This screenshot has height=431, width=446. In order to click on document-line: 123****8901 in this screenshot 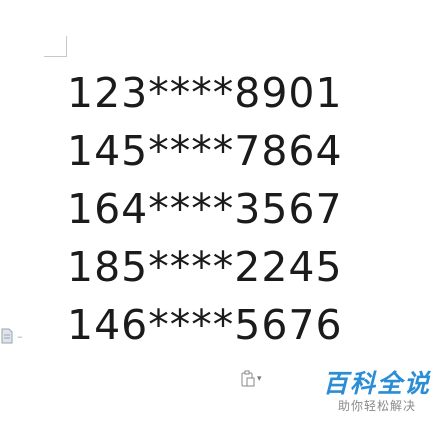, I will do `click(205, 93)`.